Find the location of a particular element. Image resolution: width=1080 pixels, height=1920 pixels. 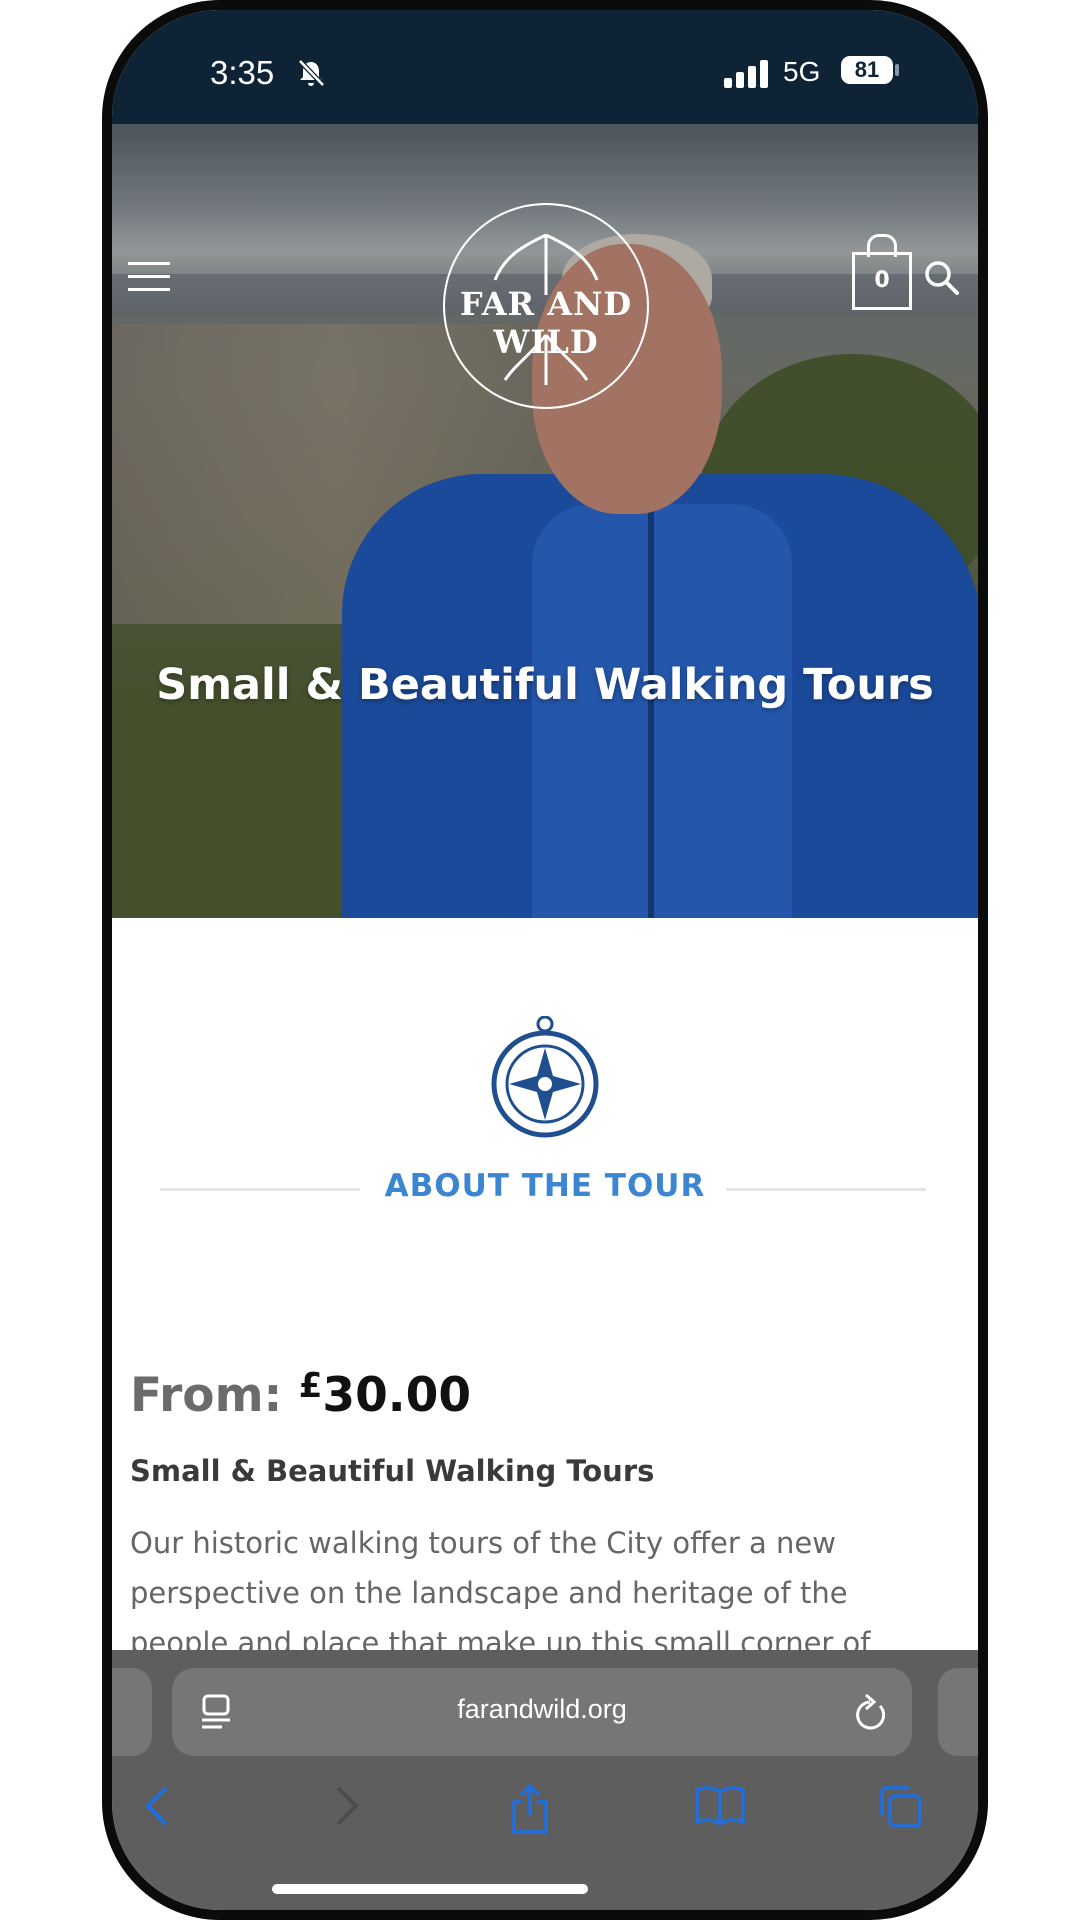

far-and-wild-logo: FAR AND WILD is located at coordinates (546, 306).